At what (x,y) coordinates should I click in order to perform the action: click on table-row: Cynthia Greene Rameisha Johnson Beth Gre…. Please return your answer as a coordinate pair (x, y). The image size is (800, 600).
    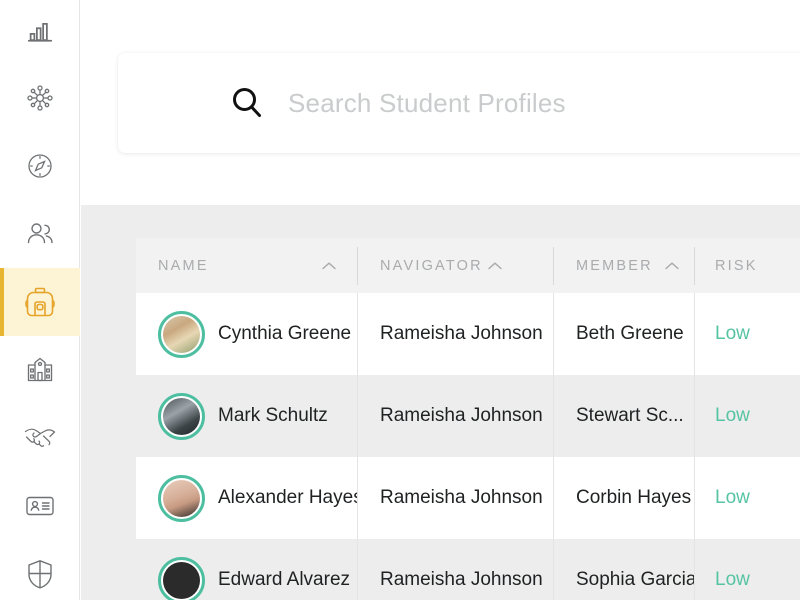
    Looking at the image, I should click on (468, 334).